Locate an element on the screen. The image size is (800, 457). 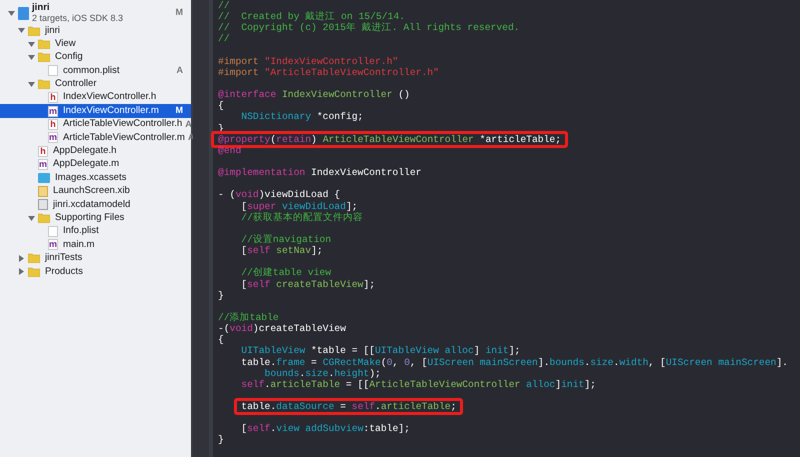
file-tree-item: m main.m is located at coordinates (95, 245).